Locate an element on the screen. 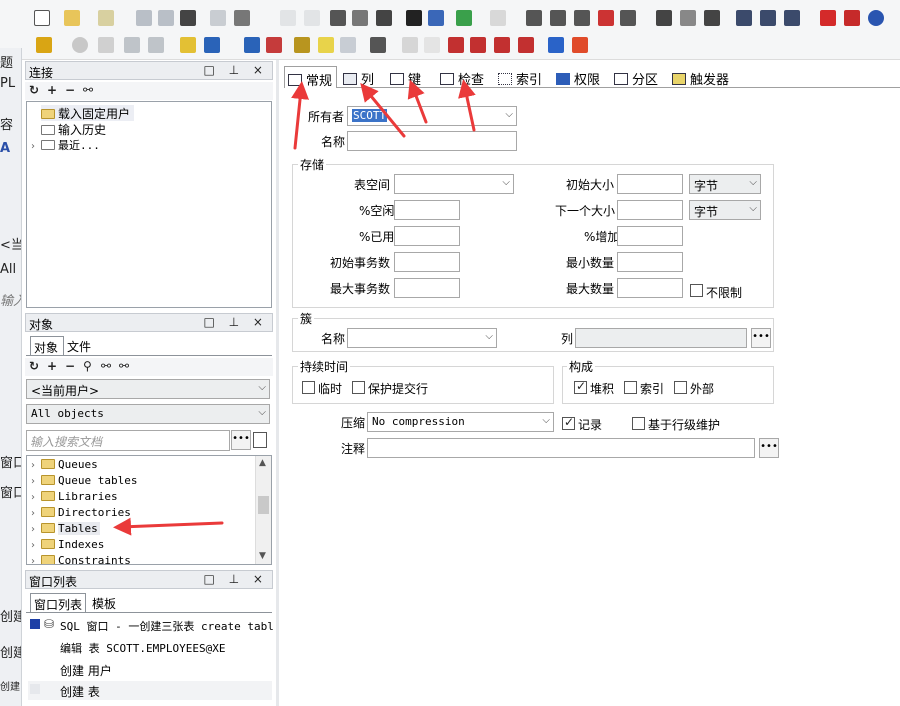 Image resolution: width=900 pixels, height=706 pixels. pdf-icon is located at coordinates (852, 18).